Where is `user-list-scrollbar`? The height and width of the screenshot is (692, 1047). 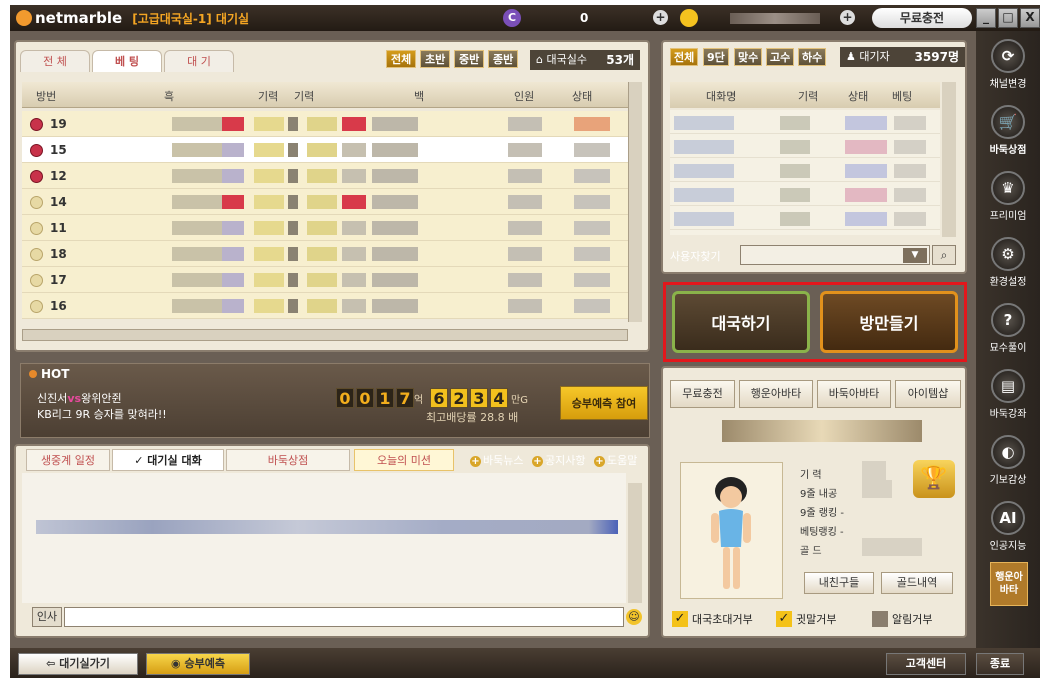
user-list-scrollbar is located at coordinates (949, 159).